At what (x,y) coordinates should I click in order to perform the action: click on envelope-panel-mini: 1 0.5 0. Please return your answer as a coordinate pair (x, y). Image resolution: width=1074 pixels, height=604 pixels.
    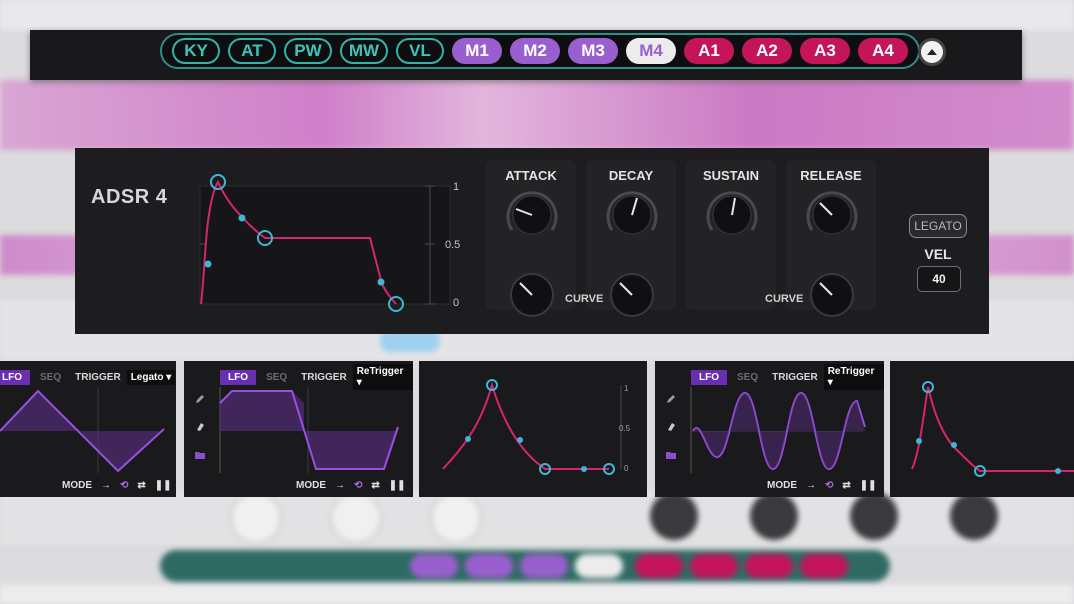
    Looking at the image, I should click on (533, 429).